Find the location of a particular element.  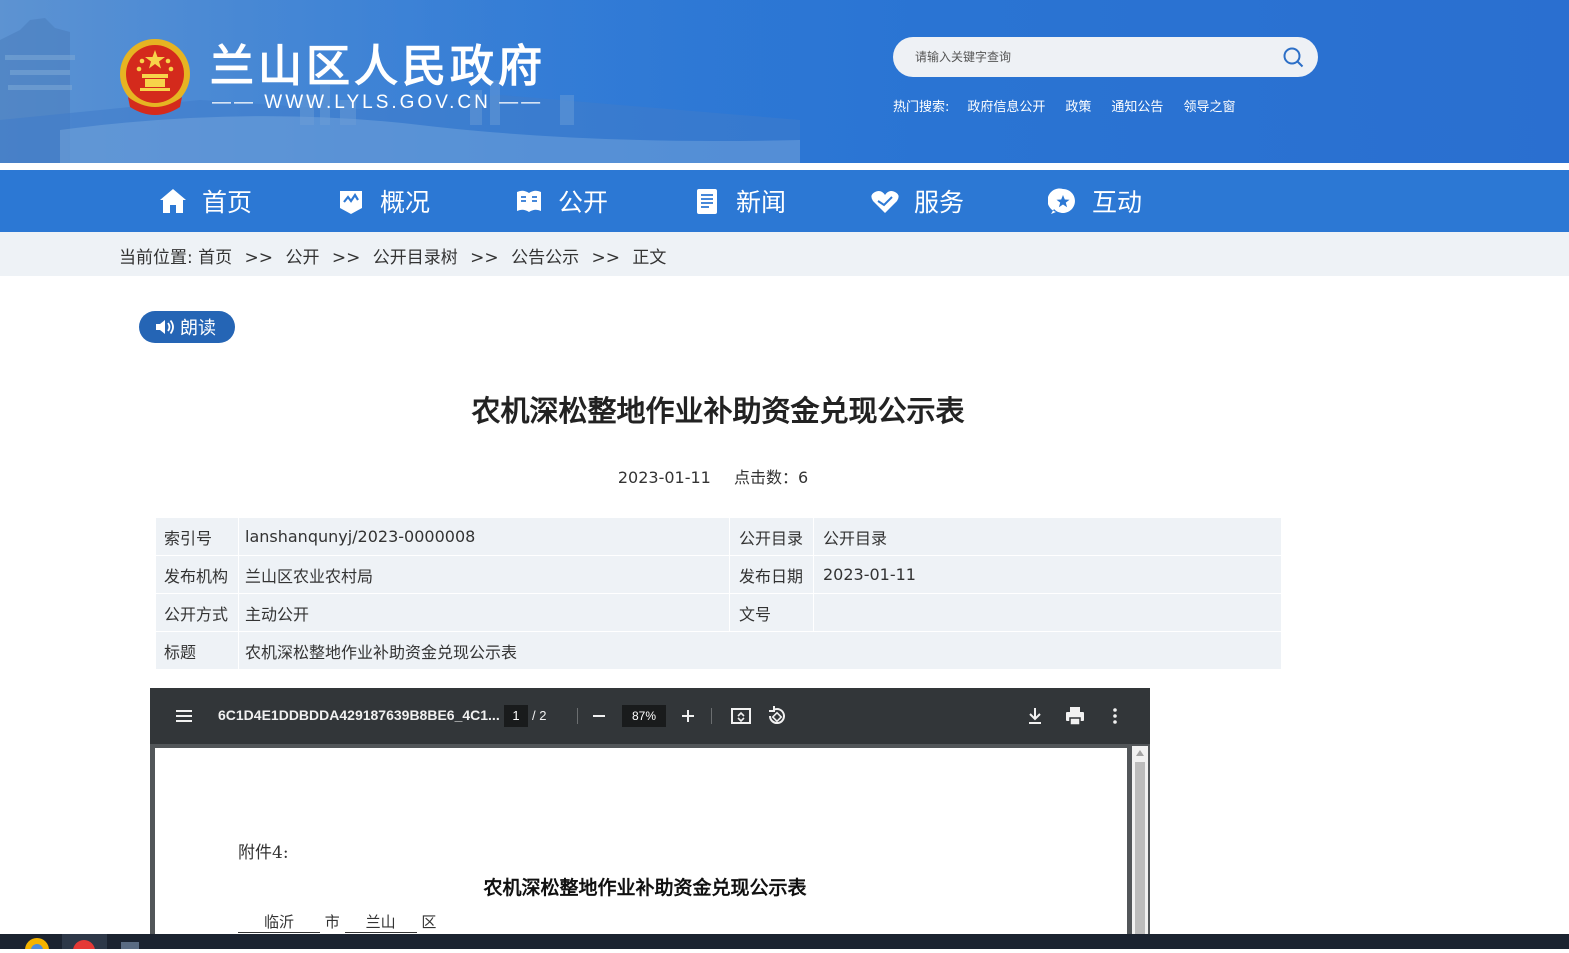

table-row: 公开方式 主动公开 文号 is located at coordinates (718, 612).